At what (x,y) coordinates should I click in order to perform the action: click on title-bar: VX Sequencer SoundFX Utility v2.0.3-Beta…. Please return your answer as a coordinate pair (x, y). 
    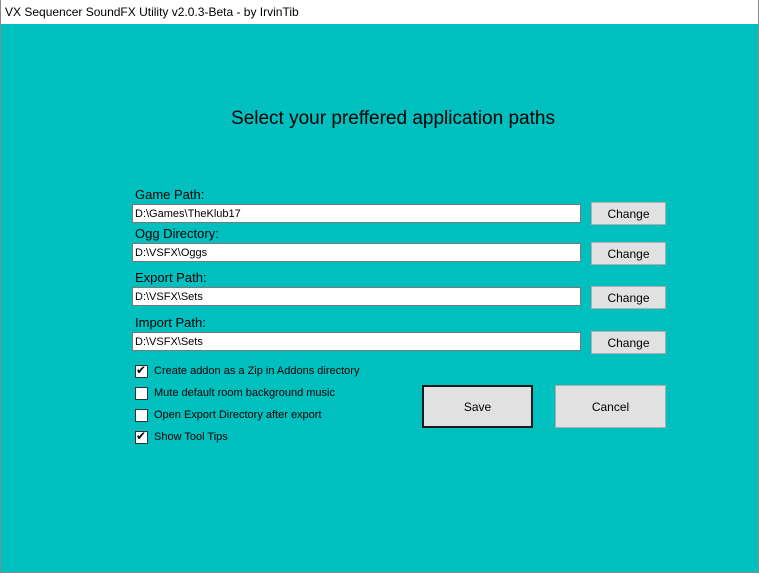
    Looking at the image, I should click on (379, 12).